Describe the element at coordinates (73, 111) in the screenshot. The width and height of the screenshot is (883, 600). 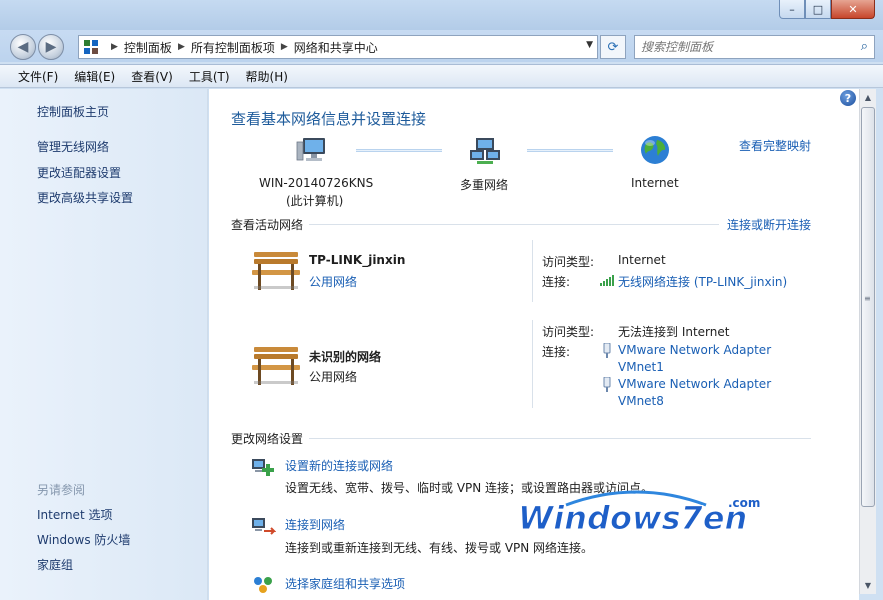
I see `sidebar-home-link: 控制面板主页` at that location.